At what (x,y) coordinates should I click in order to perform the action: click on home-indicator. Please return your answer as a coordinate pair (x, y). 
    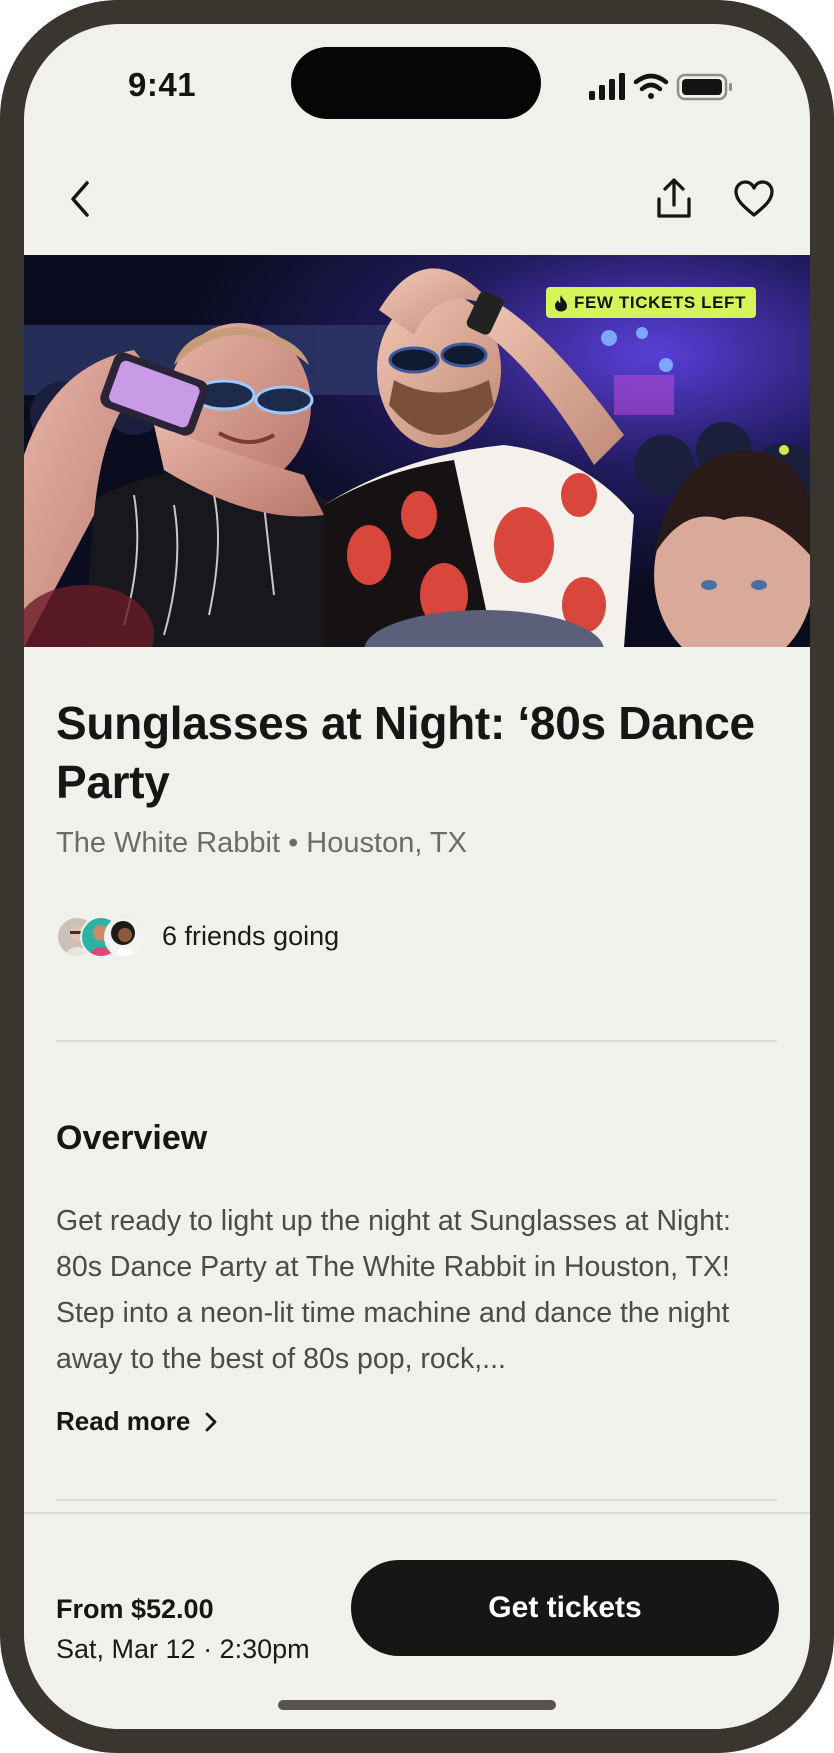
    Looking at the image, I should click on (417, 1705).